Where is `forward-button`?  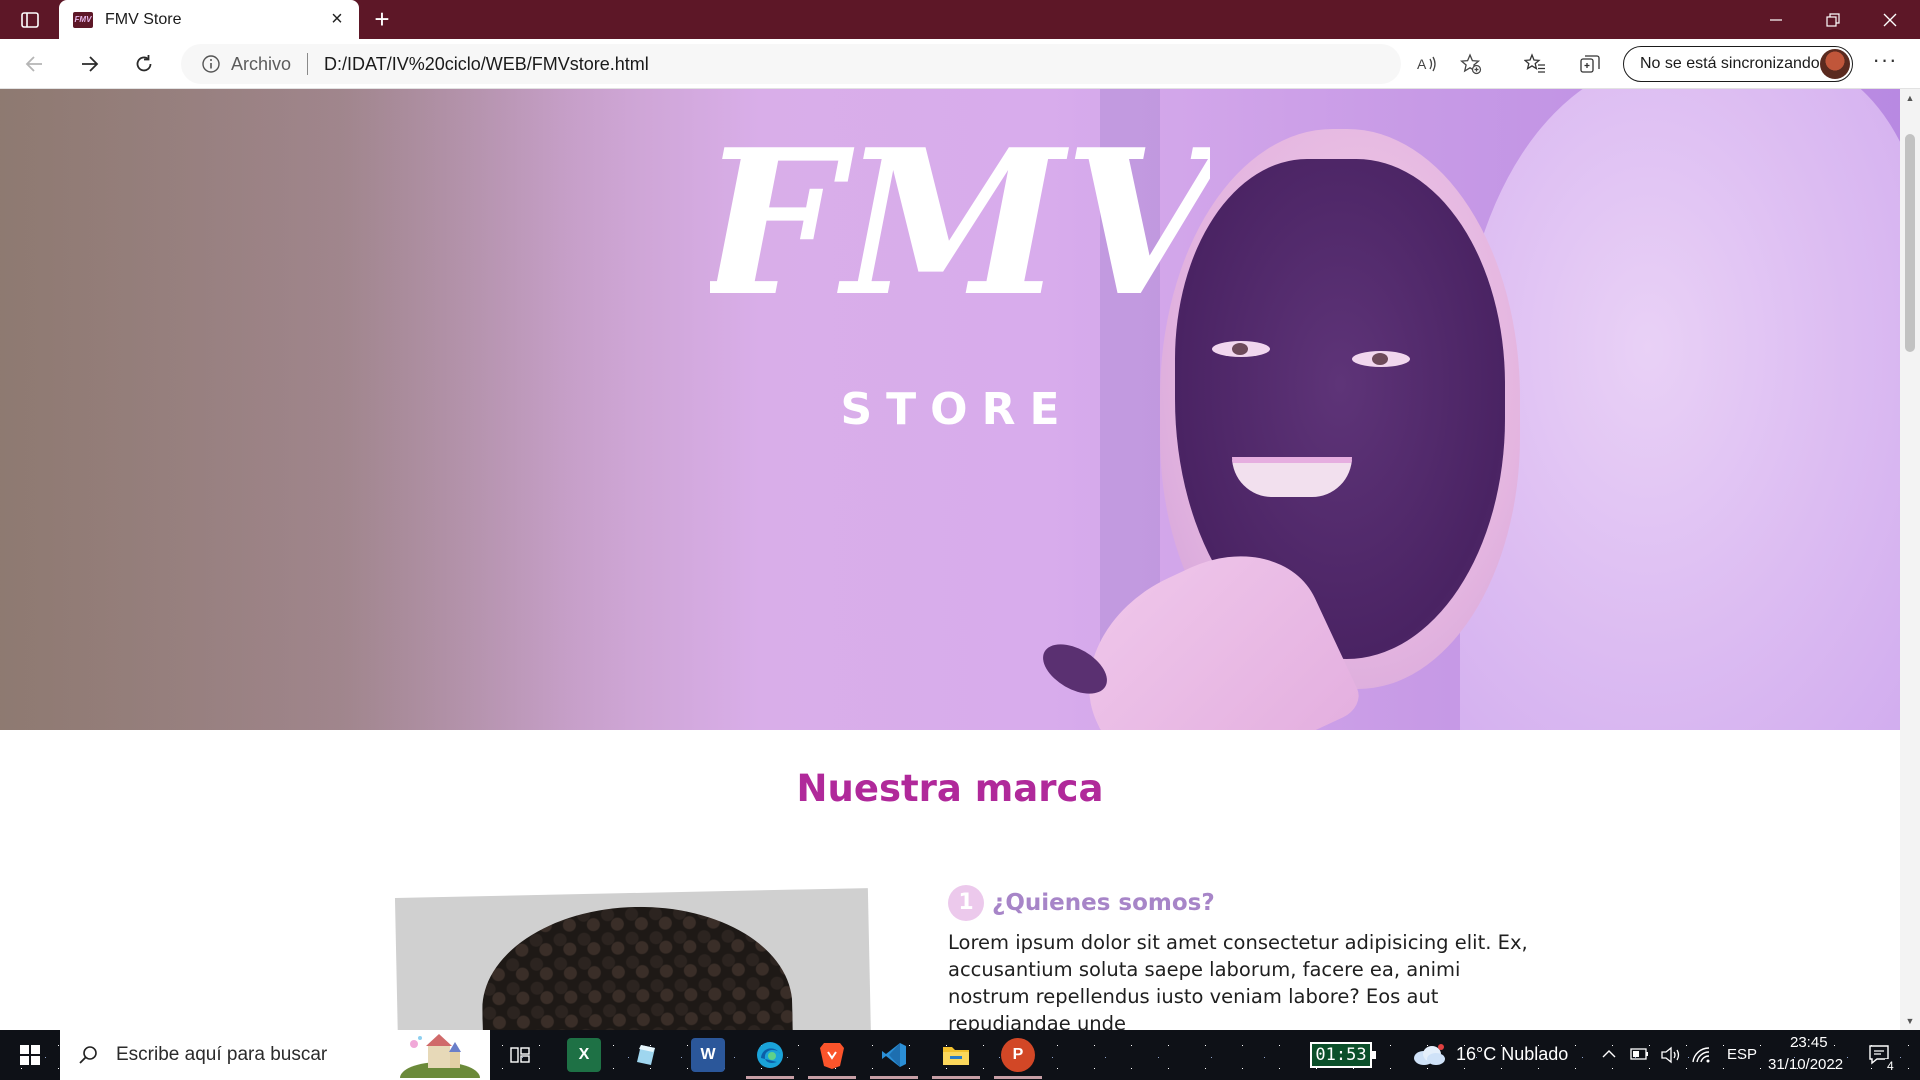 forward-button is located at coordinates (89, 64).